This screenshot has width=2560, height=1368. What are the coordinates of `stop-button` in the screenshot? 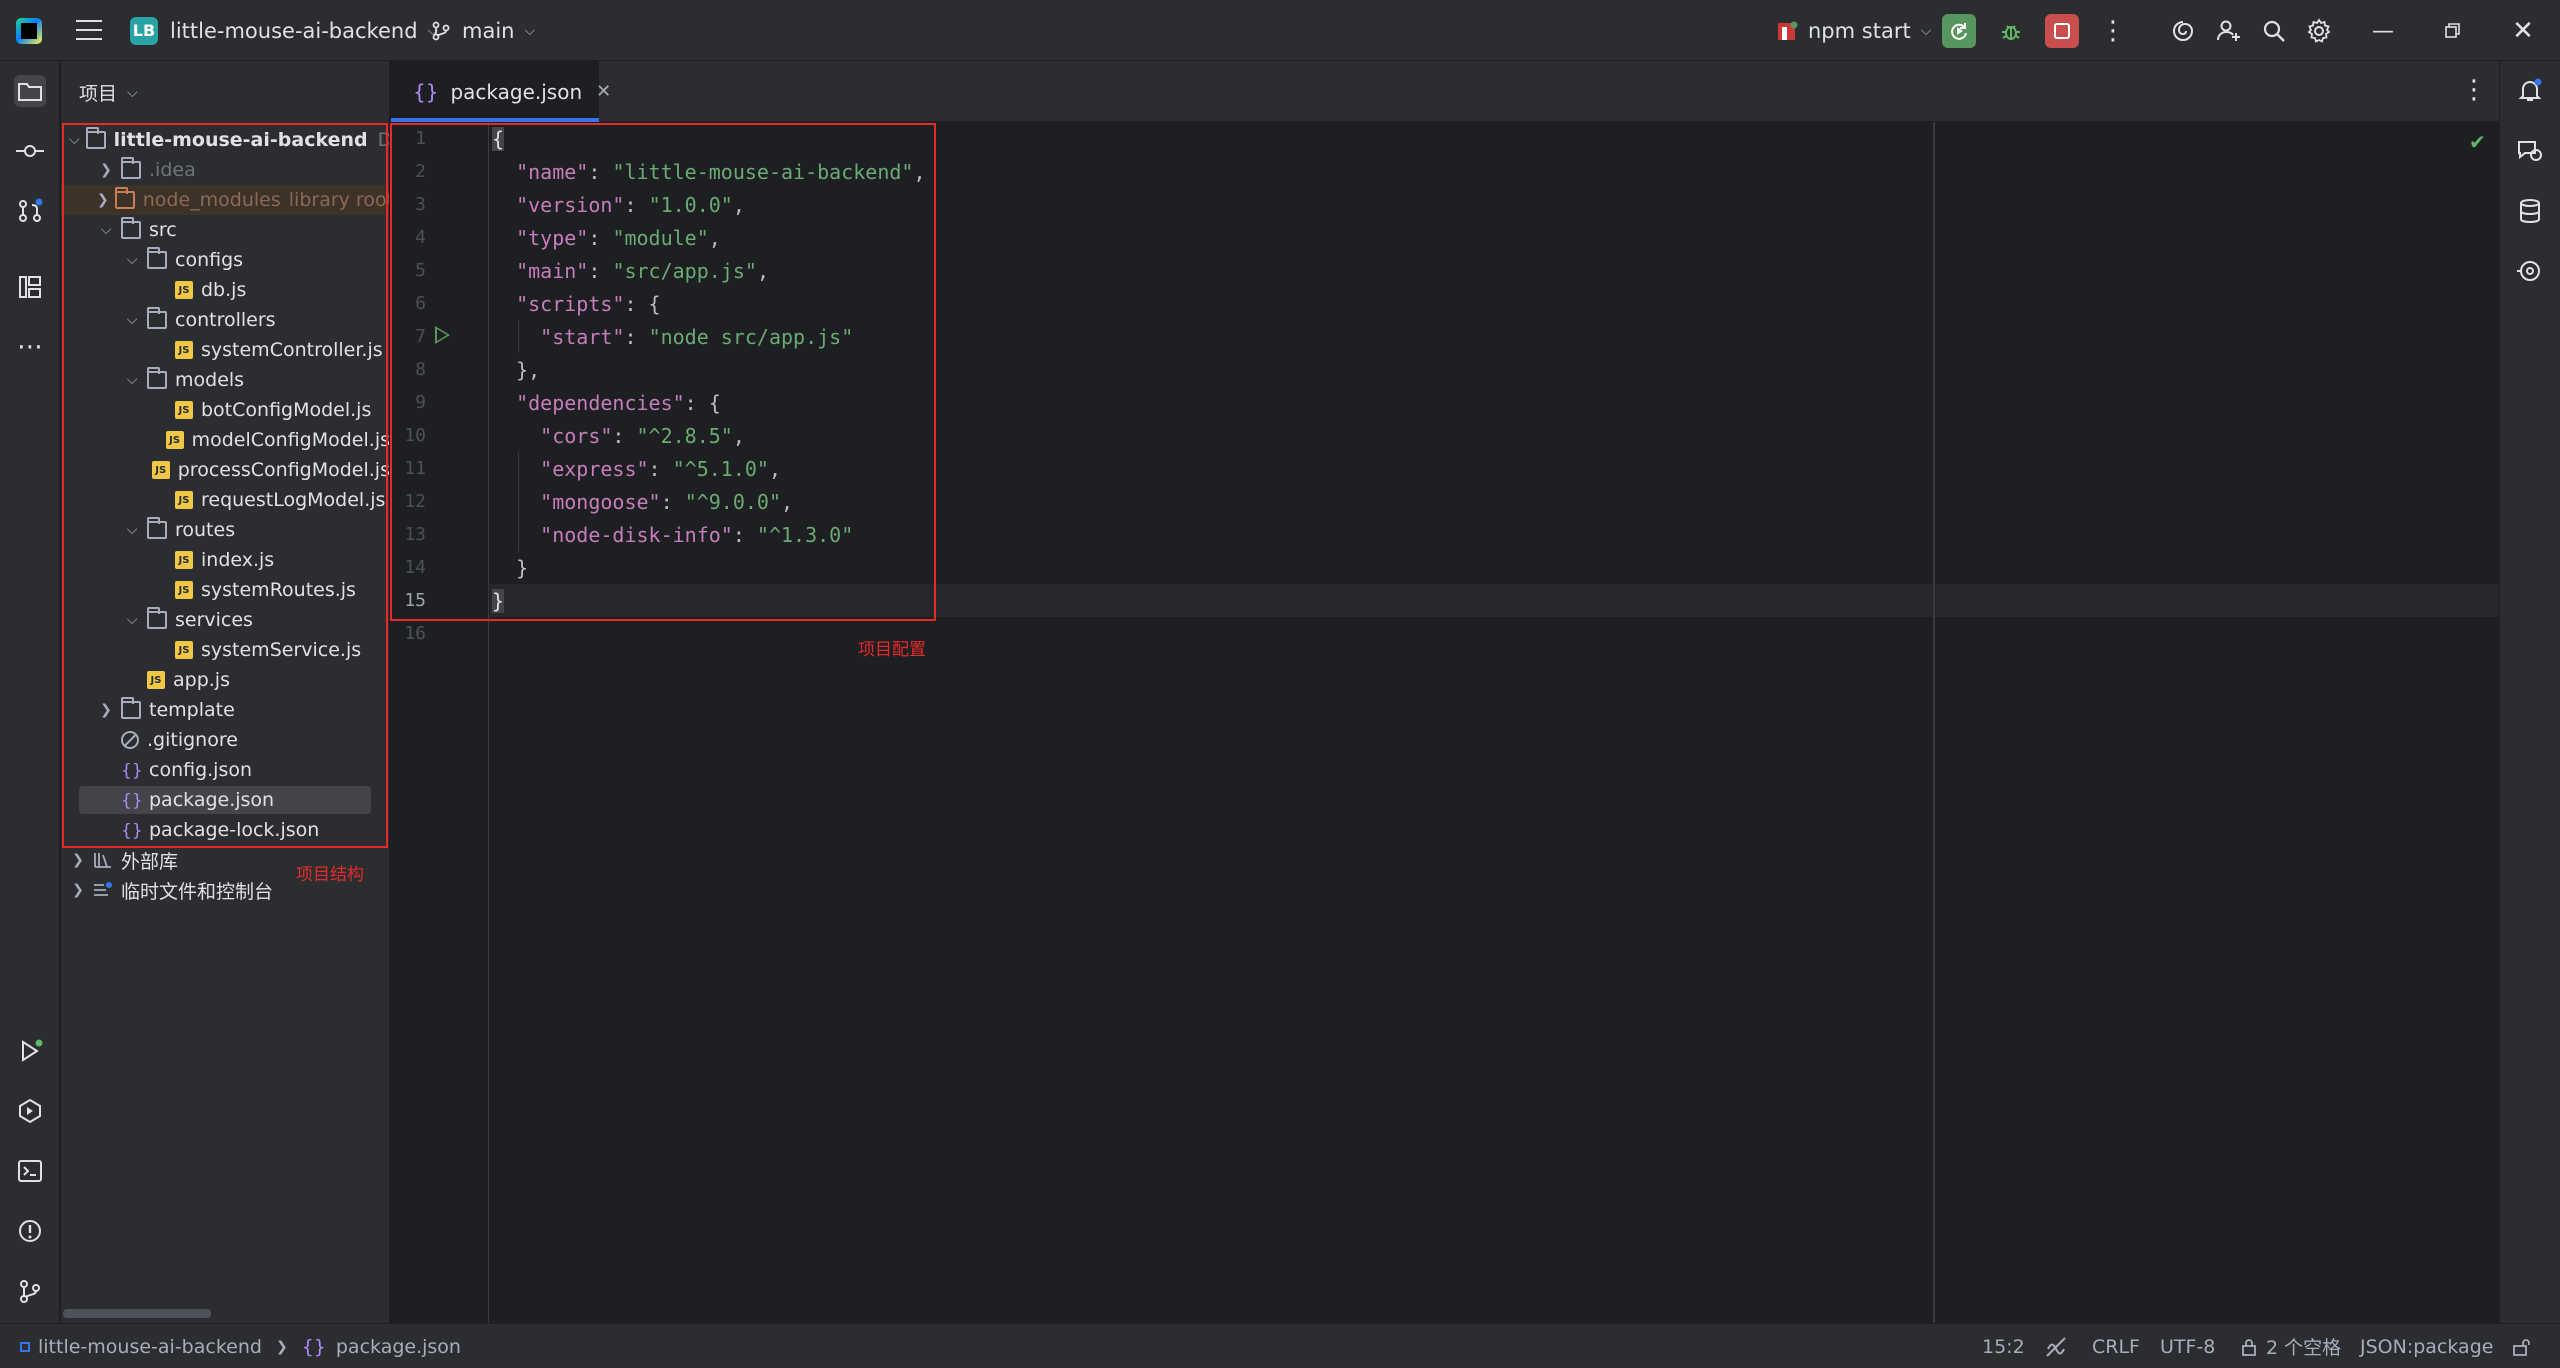 It's located at (2062, 31).